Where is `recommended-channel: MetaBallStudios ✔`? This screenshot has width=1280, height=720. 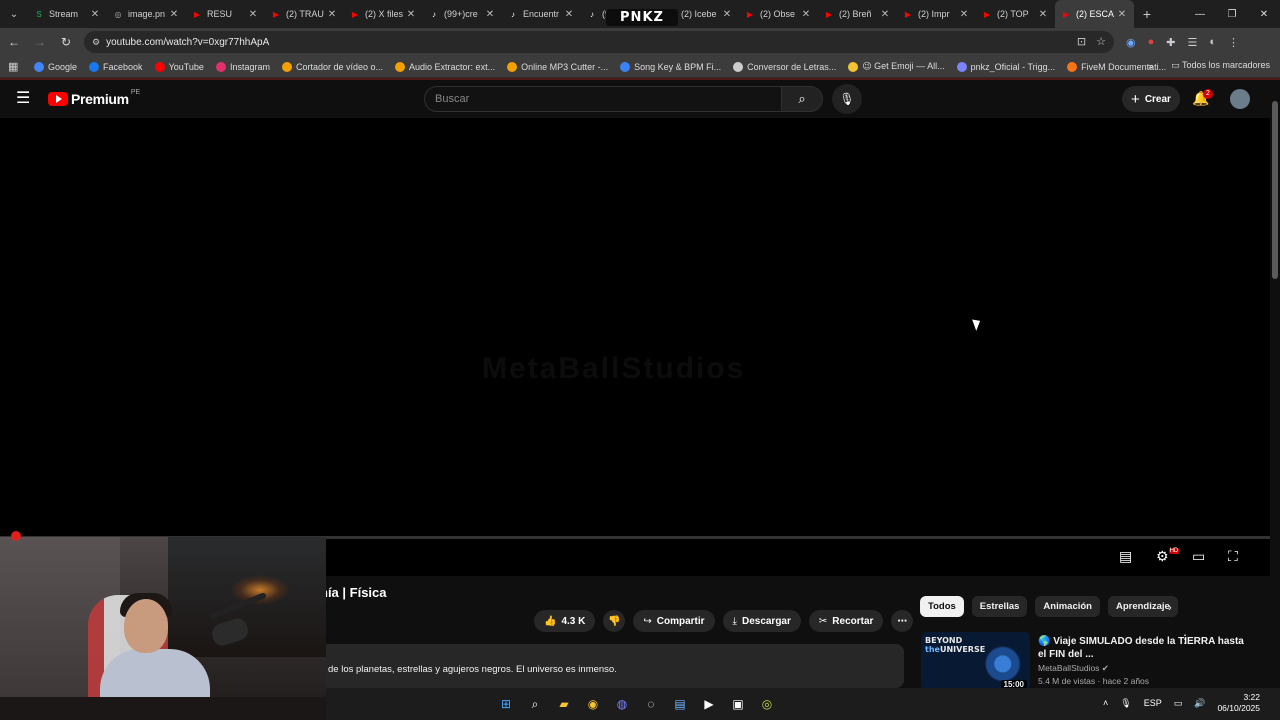
recommended-channel: MetaBallStudios ✔ is located at coordinates (1073, 668).